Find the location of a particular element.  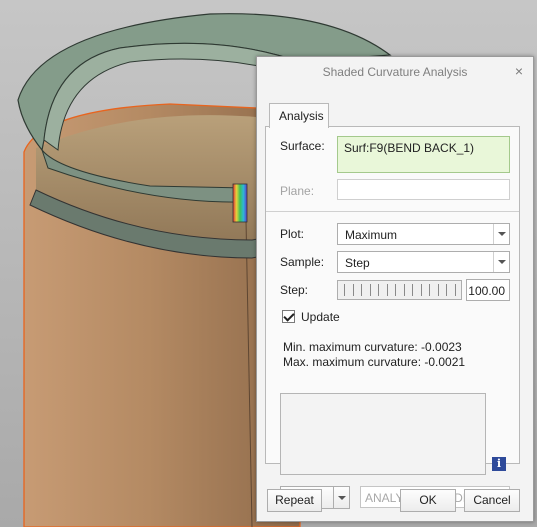

surface-value: Surf:F9(BEND BACK_1) is located at coordinates (409, 148).